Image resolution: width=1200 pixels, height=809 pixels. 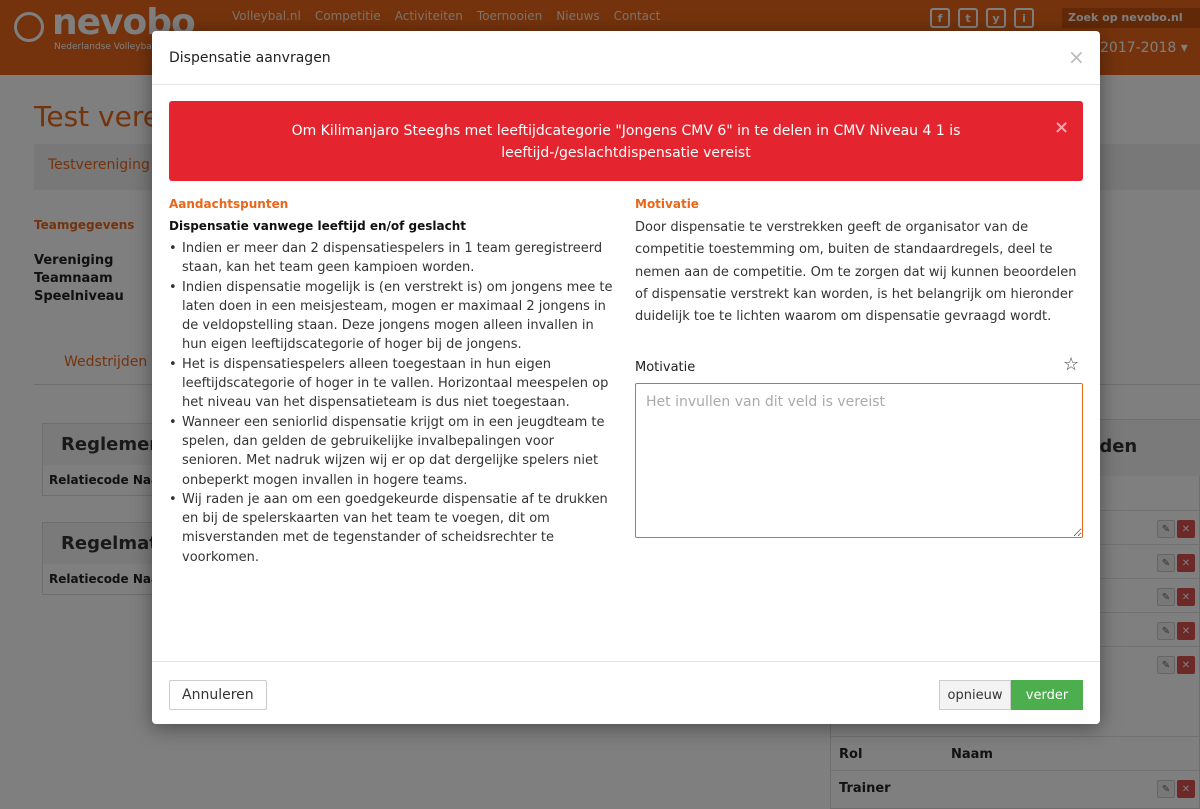 What do you see at coordinates (229, 204) in the screenshot?
I see `attention-heading: Aandachtspunten` at bounding box center [229, 204].